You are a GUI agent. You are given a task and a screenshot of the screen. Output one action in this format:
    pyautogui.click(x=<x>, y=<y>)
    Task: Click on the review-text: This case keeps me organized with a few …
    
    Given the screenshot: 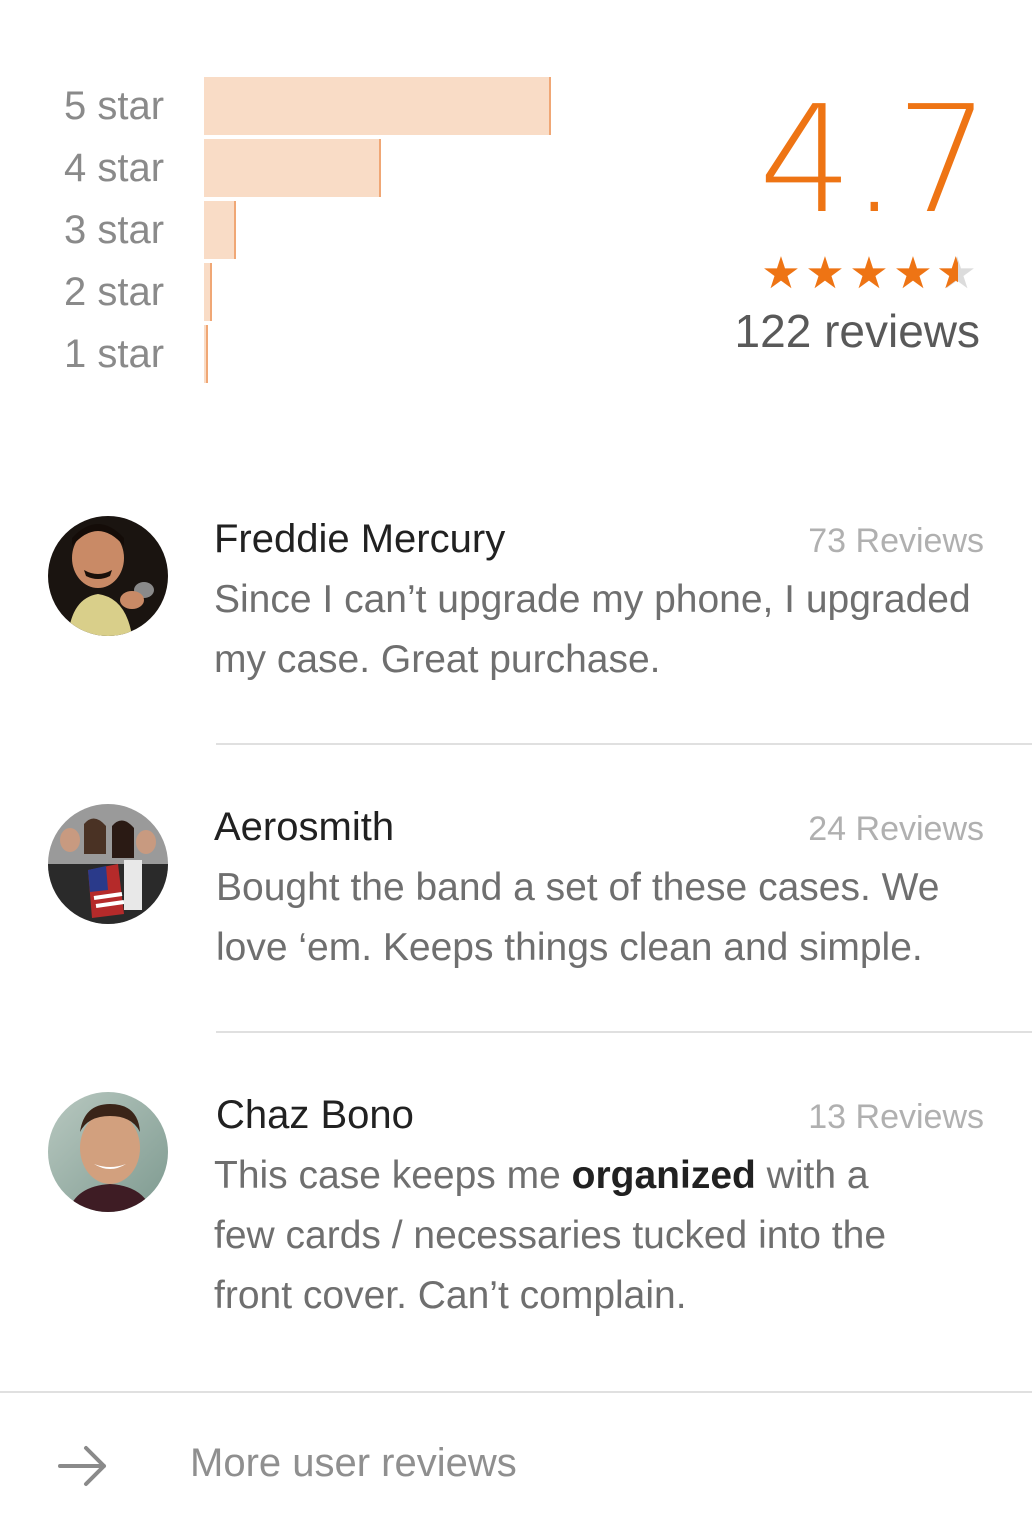 What is the action you would take?
    pyautogui.click(x=564, y=1236)
    